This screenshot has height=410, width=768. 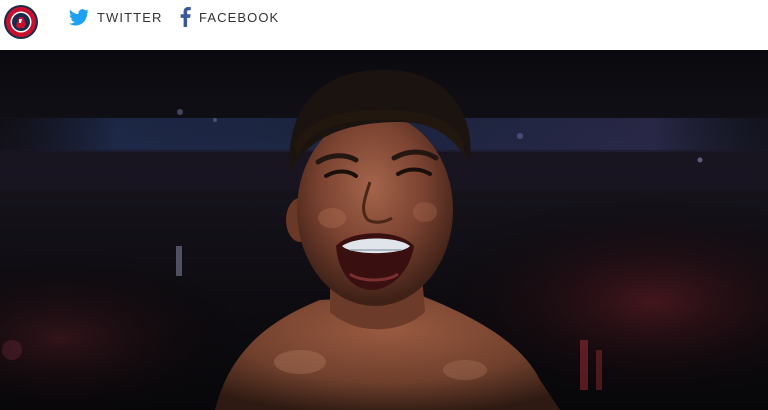 I want to click on site-logo-icon, so click(x=21, y=22).